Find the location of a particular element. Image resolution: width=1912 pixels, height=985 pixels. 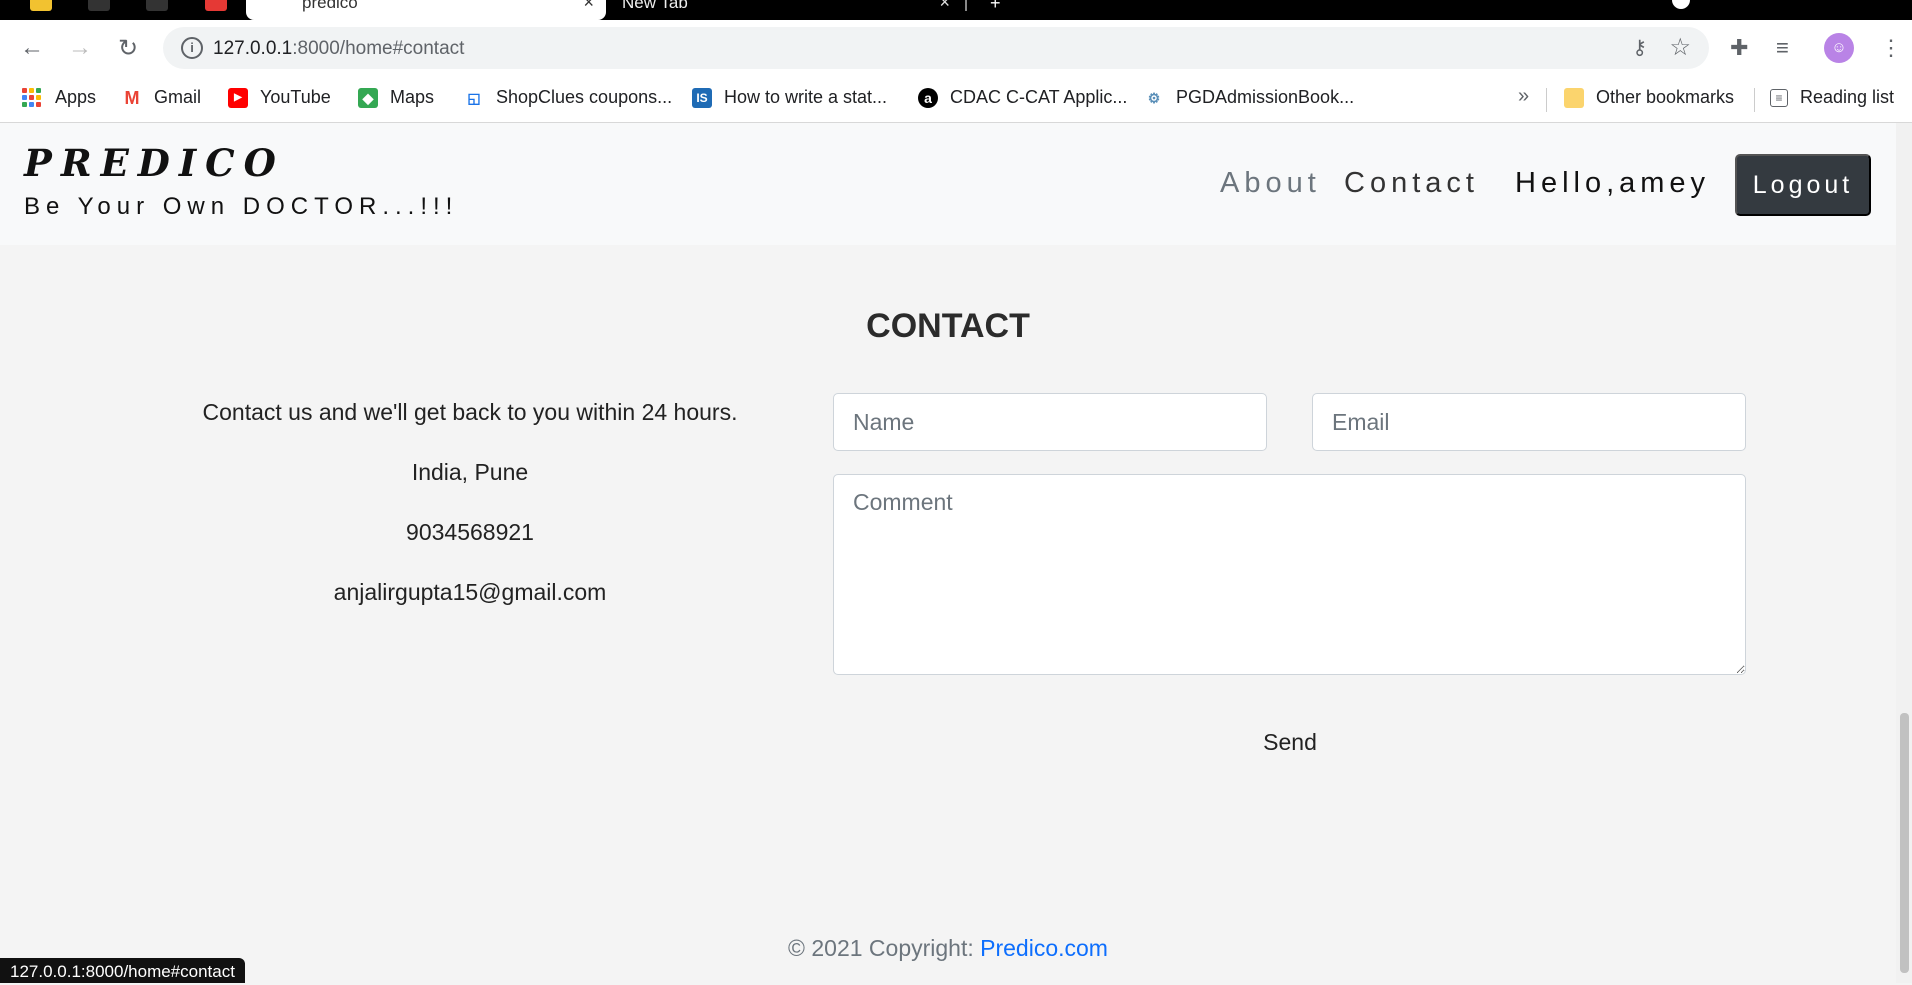

contact-phone: 9034568921 is located at coordinates (470, 532).